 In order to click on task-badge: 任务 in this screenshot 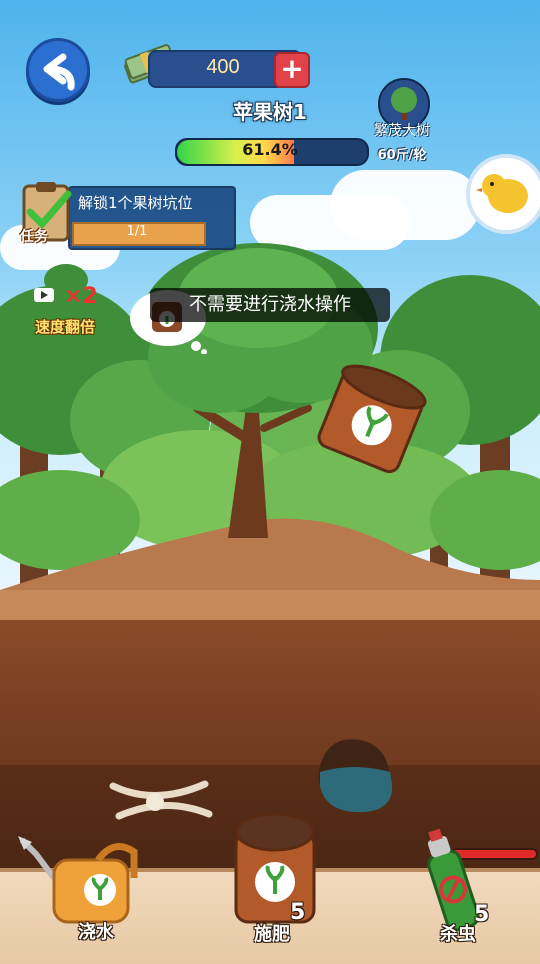, I will do `click(34, 237)`.